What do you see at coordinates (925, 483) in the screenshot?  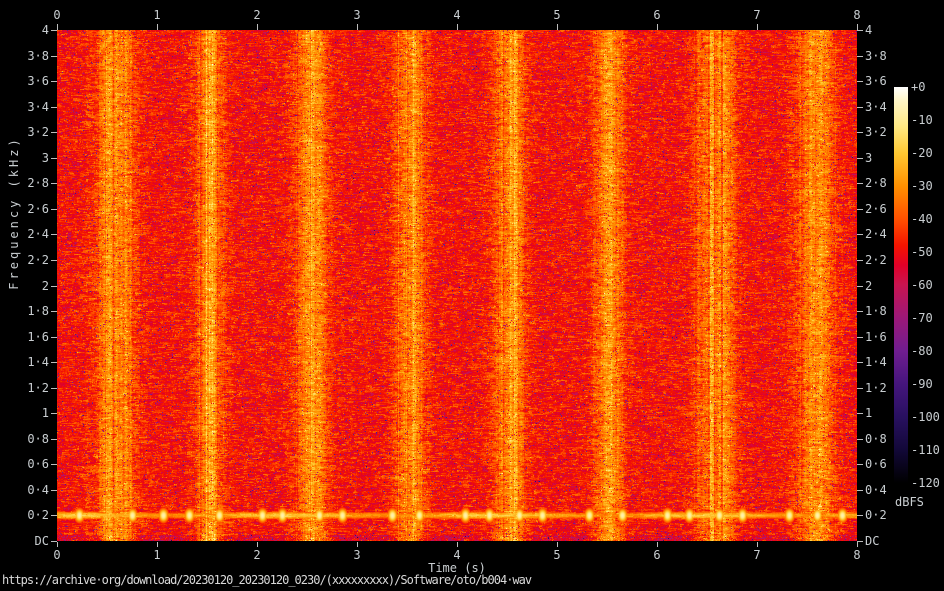 I see `colorbar-tick-label: -120` at bounding box center [925, 483].